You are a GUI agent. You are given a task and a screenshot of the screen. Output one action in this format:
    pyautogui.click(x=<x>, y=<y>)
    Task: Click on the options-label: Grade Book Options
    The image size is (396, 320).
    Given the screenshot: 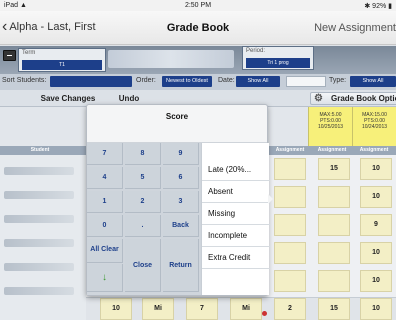 What is the action you would take?
    pyautogui.click(x=363, y=98)
    